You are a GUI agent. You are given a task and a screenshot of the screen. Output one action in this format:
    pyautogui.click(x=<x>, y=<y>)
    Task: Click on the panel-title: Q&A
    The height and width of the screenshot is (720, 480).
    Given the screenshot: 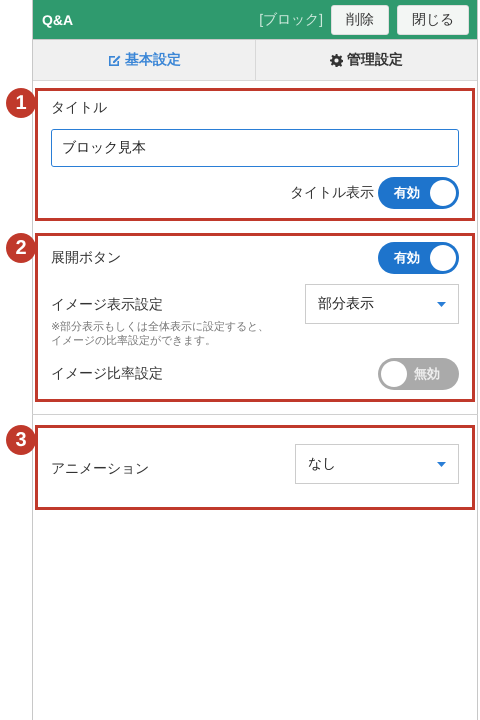 What is the action you would take?
    pyautogui.click(x=58, y=20)
    